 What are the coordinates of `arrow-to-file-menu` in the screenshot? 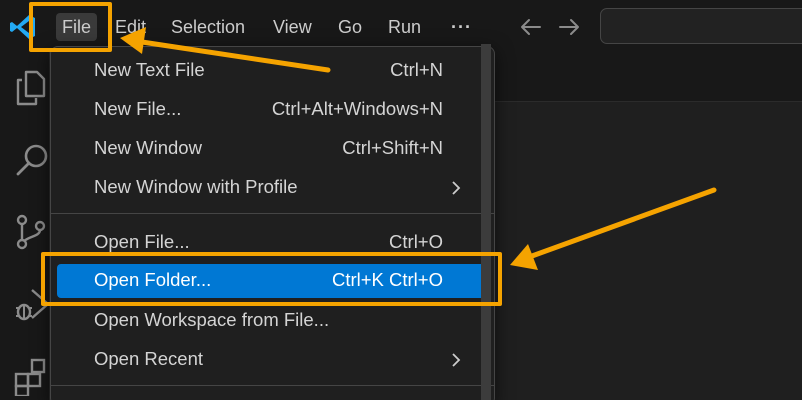 It's located at (225, 50).